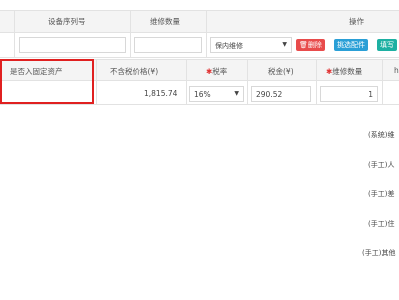 The image size is (399, 300). What do you see at coordinates (381, 224) in the screenshot?
I see `side-label-manual-lodging: (手工)住` at bounding box center [381, 224].